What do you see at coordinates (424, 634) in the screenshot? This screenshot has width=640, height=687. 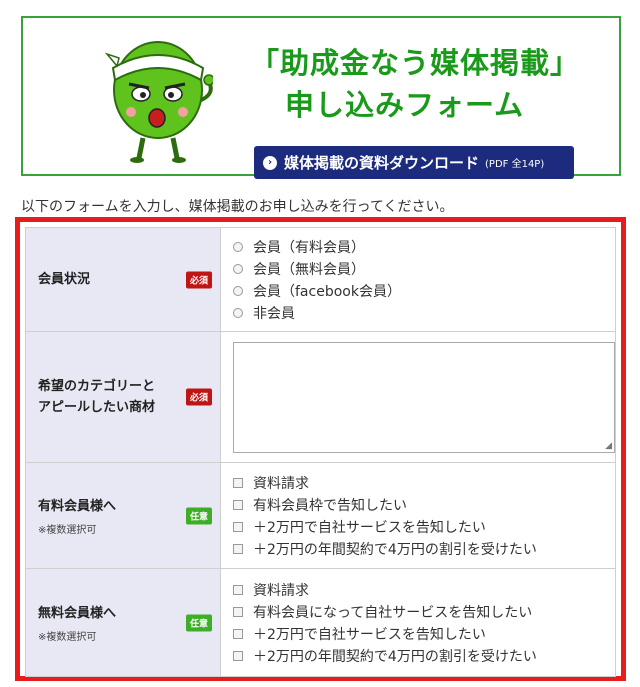 I see `free-option-plus-20k: ＋2万円で自社サービスを告知したい` at bounding box center [424, 634].